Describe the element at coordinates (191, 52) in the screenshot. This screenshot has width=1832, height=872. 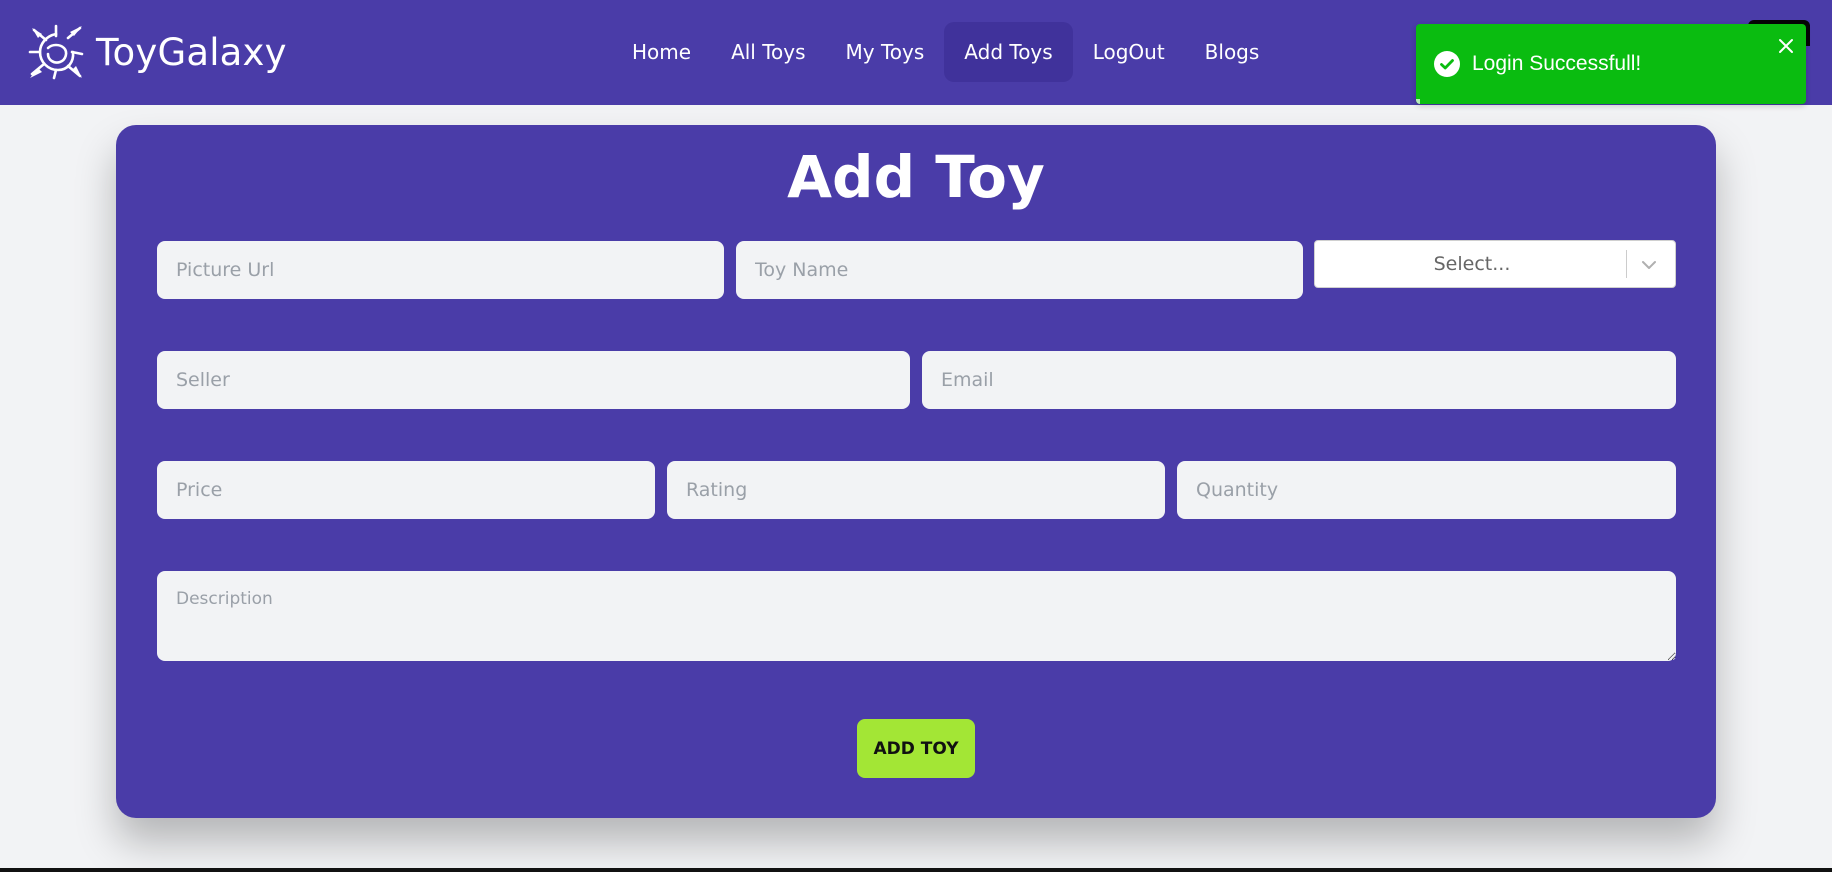
I see `brand-name: ToyGalaxy` at that location.